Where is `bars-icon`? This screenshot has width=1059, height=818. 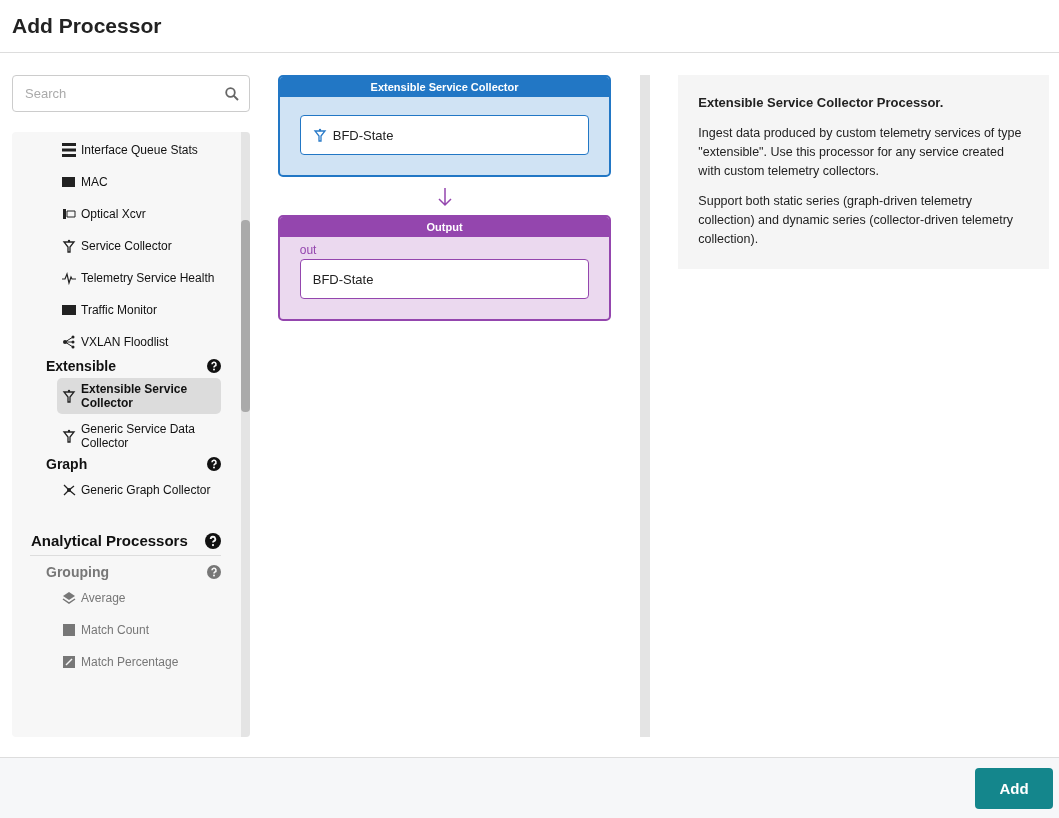 bars-icon is located at coordinates (69, 150).